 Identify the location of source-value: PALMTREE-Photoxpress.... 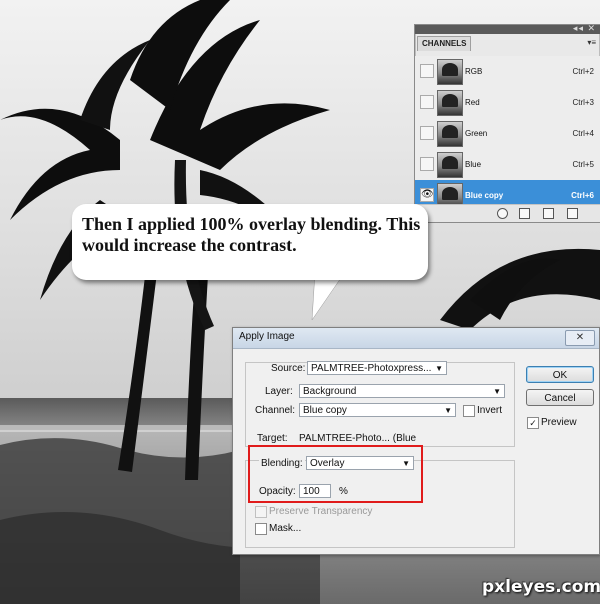
(371, 368).